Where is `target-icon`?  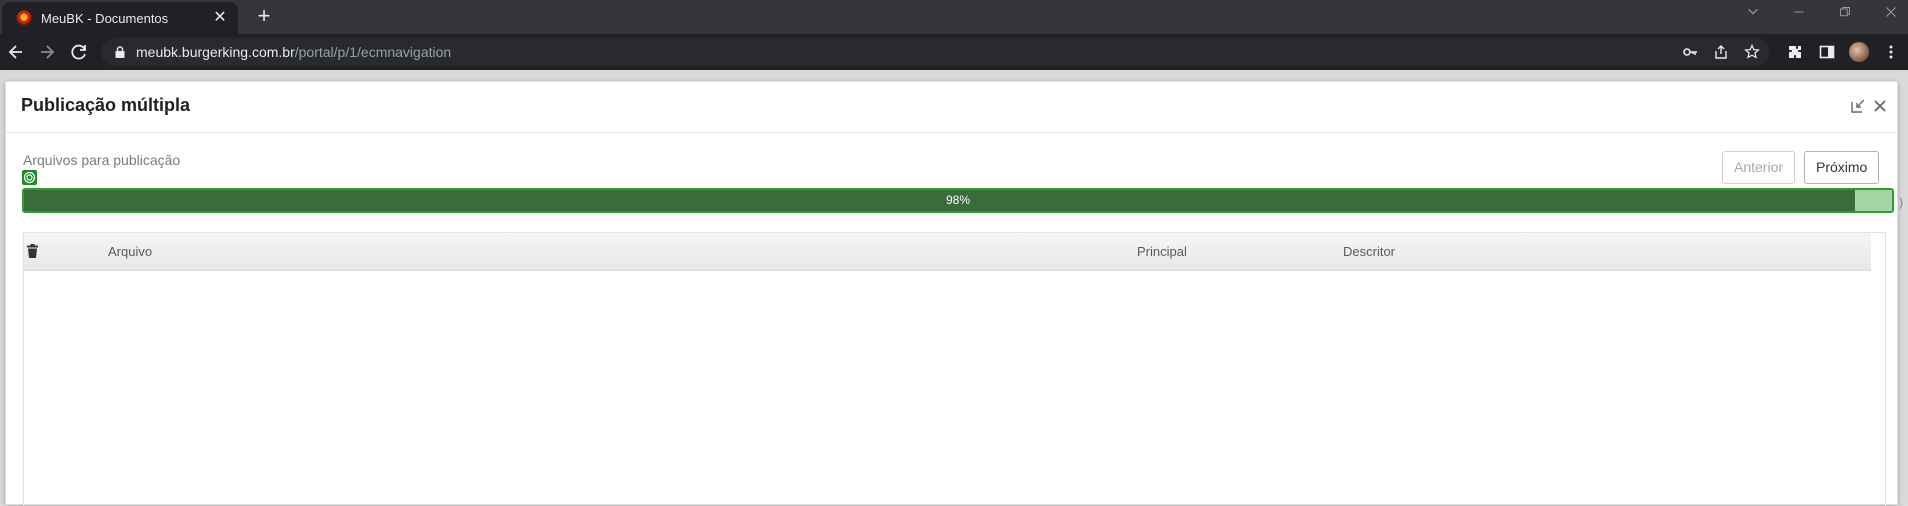 target-icon is located at coordinates (29, 177).